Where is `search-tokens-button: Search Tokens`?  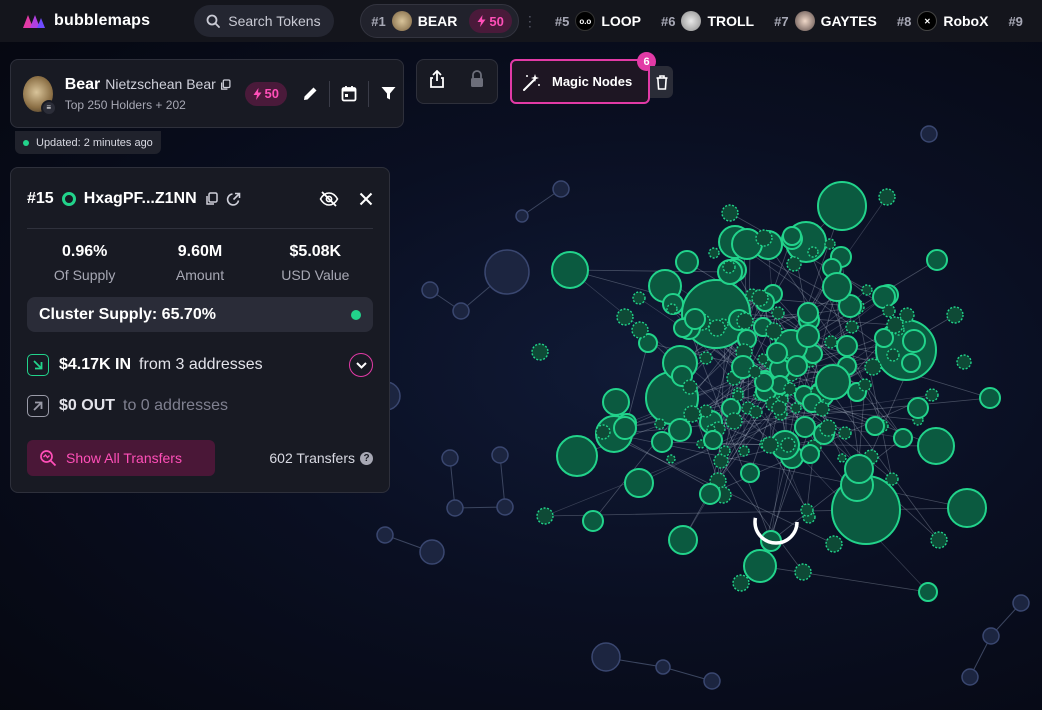 search-tokens-button: Search Tokens is located at coordinates (264, 21).